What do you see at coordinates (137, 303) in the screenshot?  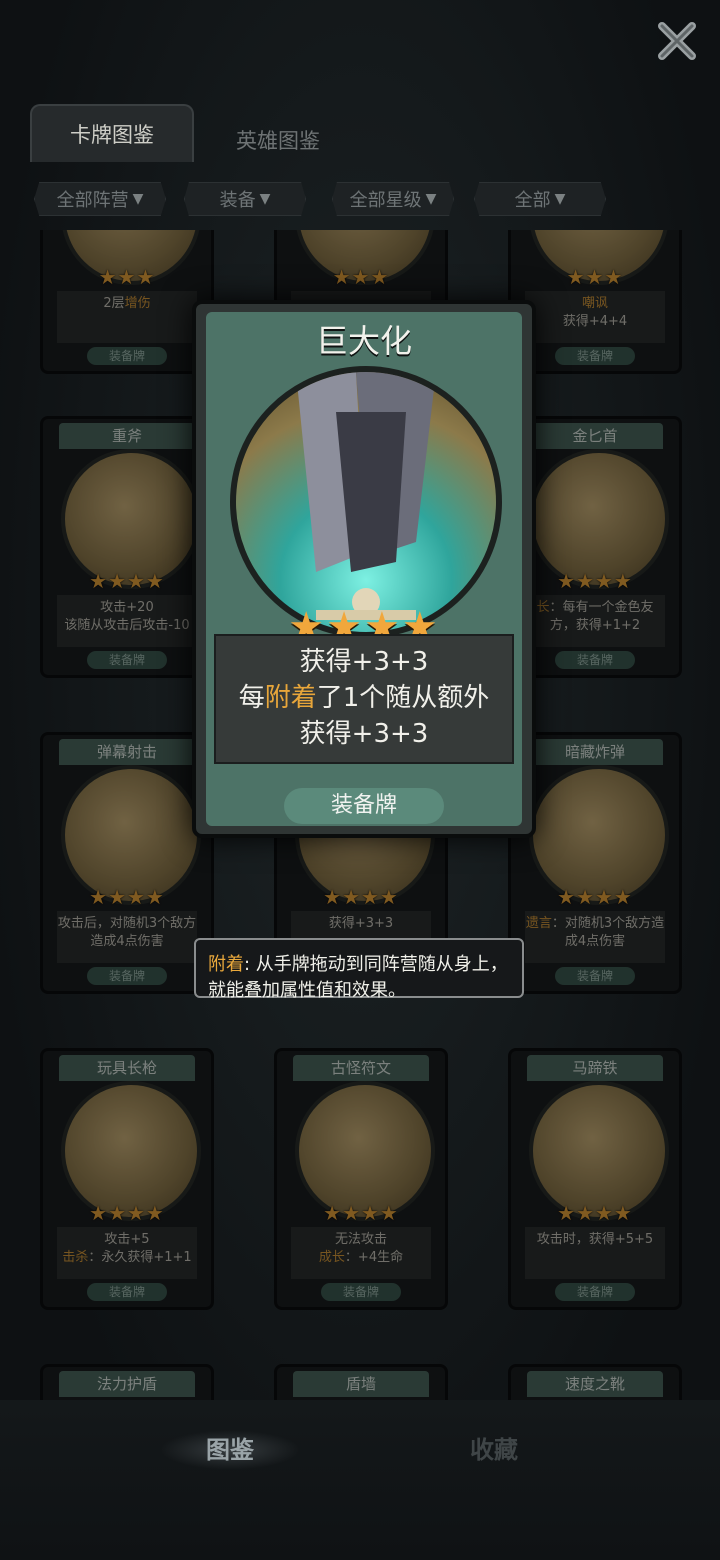 I see `desc-keyword: 增伤` at bounding box center [137, 303].